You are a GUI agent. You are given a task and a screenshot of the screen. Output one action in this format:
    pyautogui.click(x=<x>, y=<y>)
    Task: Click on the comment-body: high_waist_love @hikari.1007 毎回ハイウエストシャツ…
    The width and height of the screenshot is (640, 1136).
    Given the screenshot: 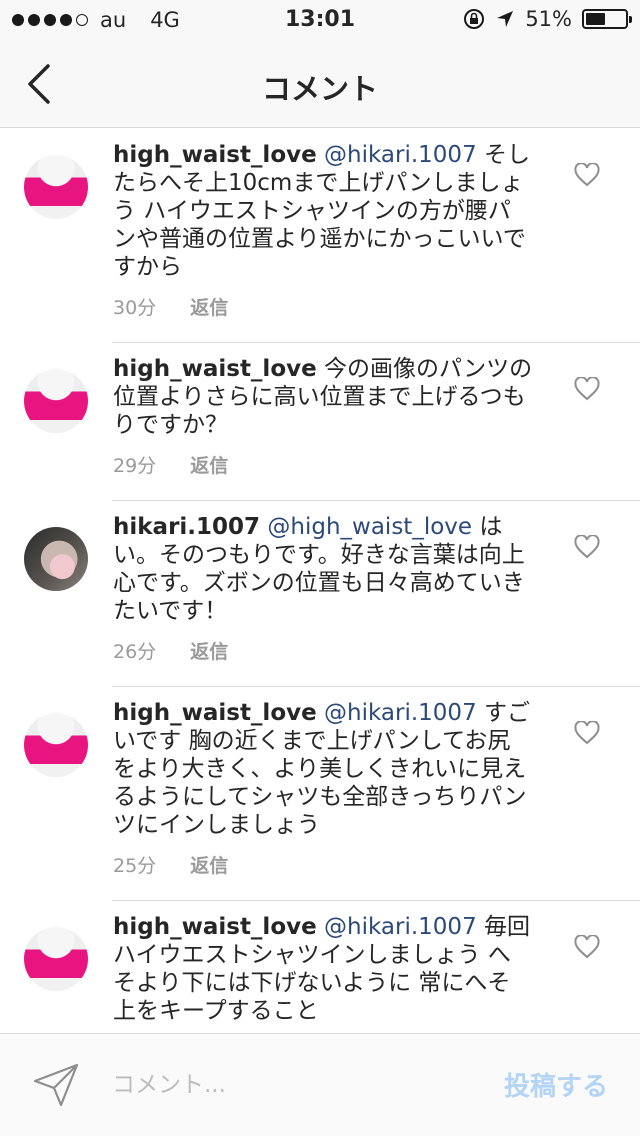 What is the action you would take?
    pyautogui.click(x=323, y=969)
    